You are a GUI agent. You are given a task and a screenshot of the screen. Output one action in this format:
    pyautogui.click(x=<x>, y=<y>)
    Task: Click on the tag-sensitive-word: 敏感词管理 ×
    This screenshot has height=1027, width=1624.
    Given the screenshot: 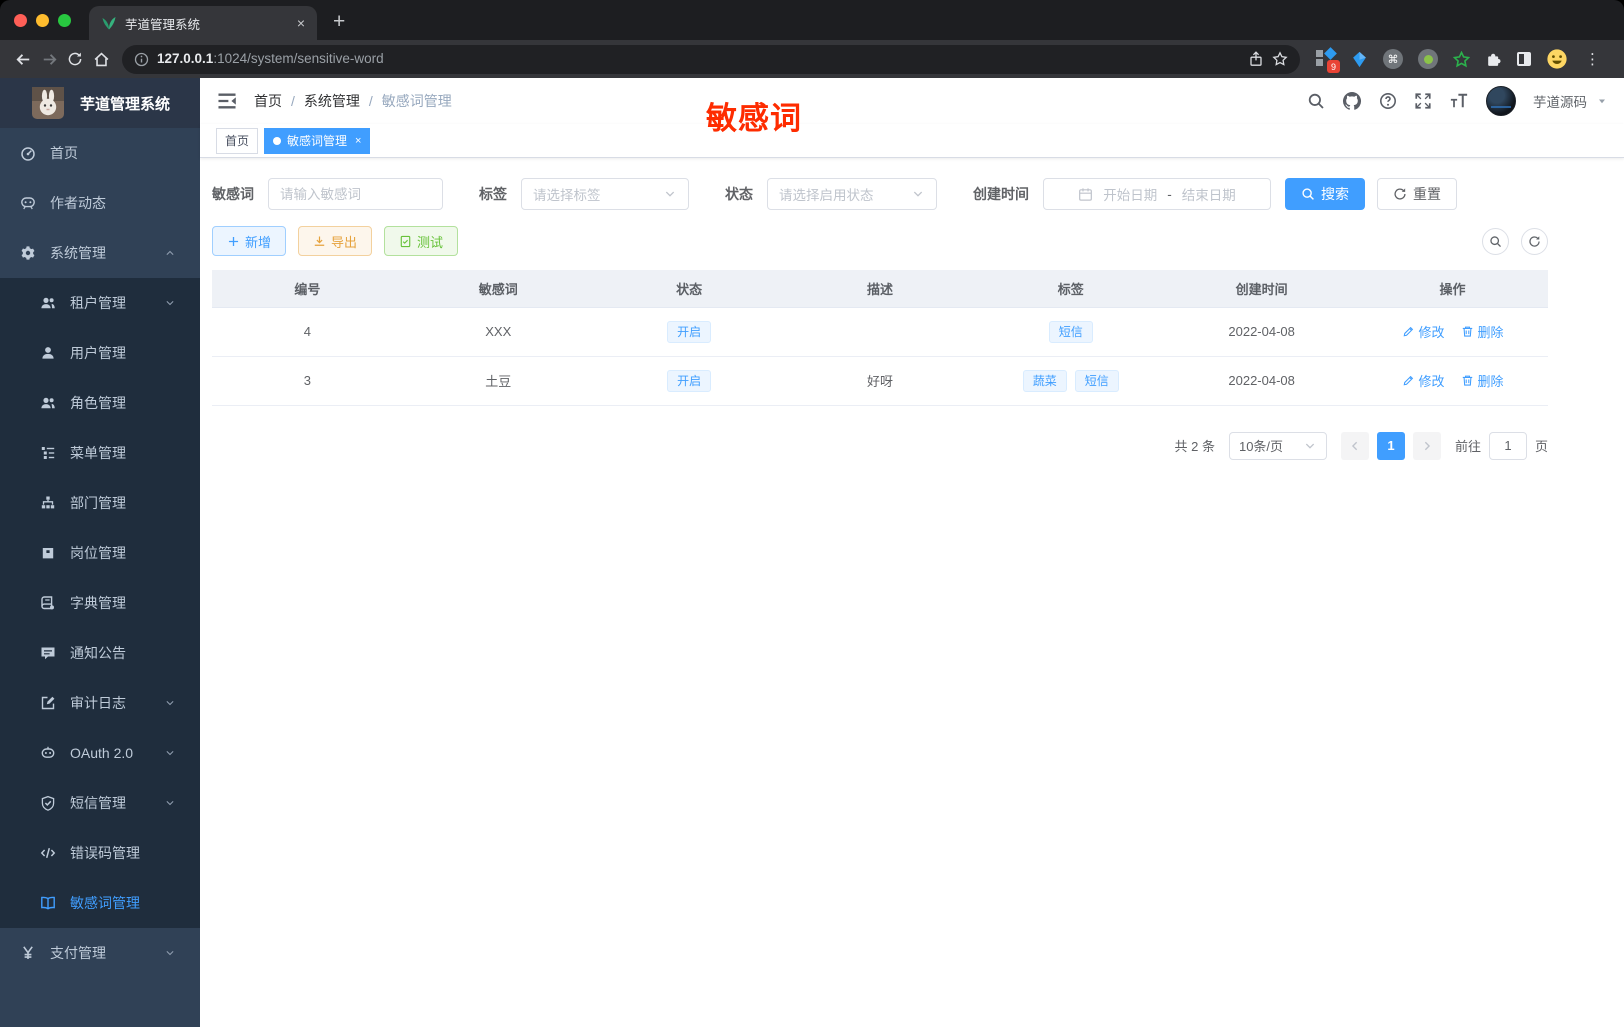 What is the action you would take?
    pyautogui.click(x=317, y=140)
    